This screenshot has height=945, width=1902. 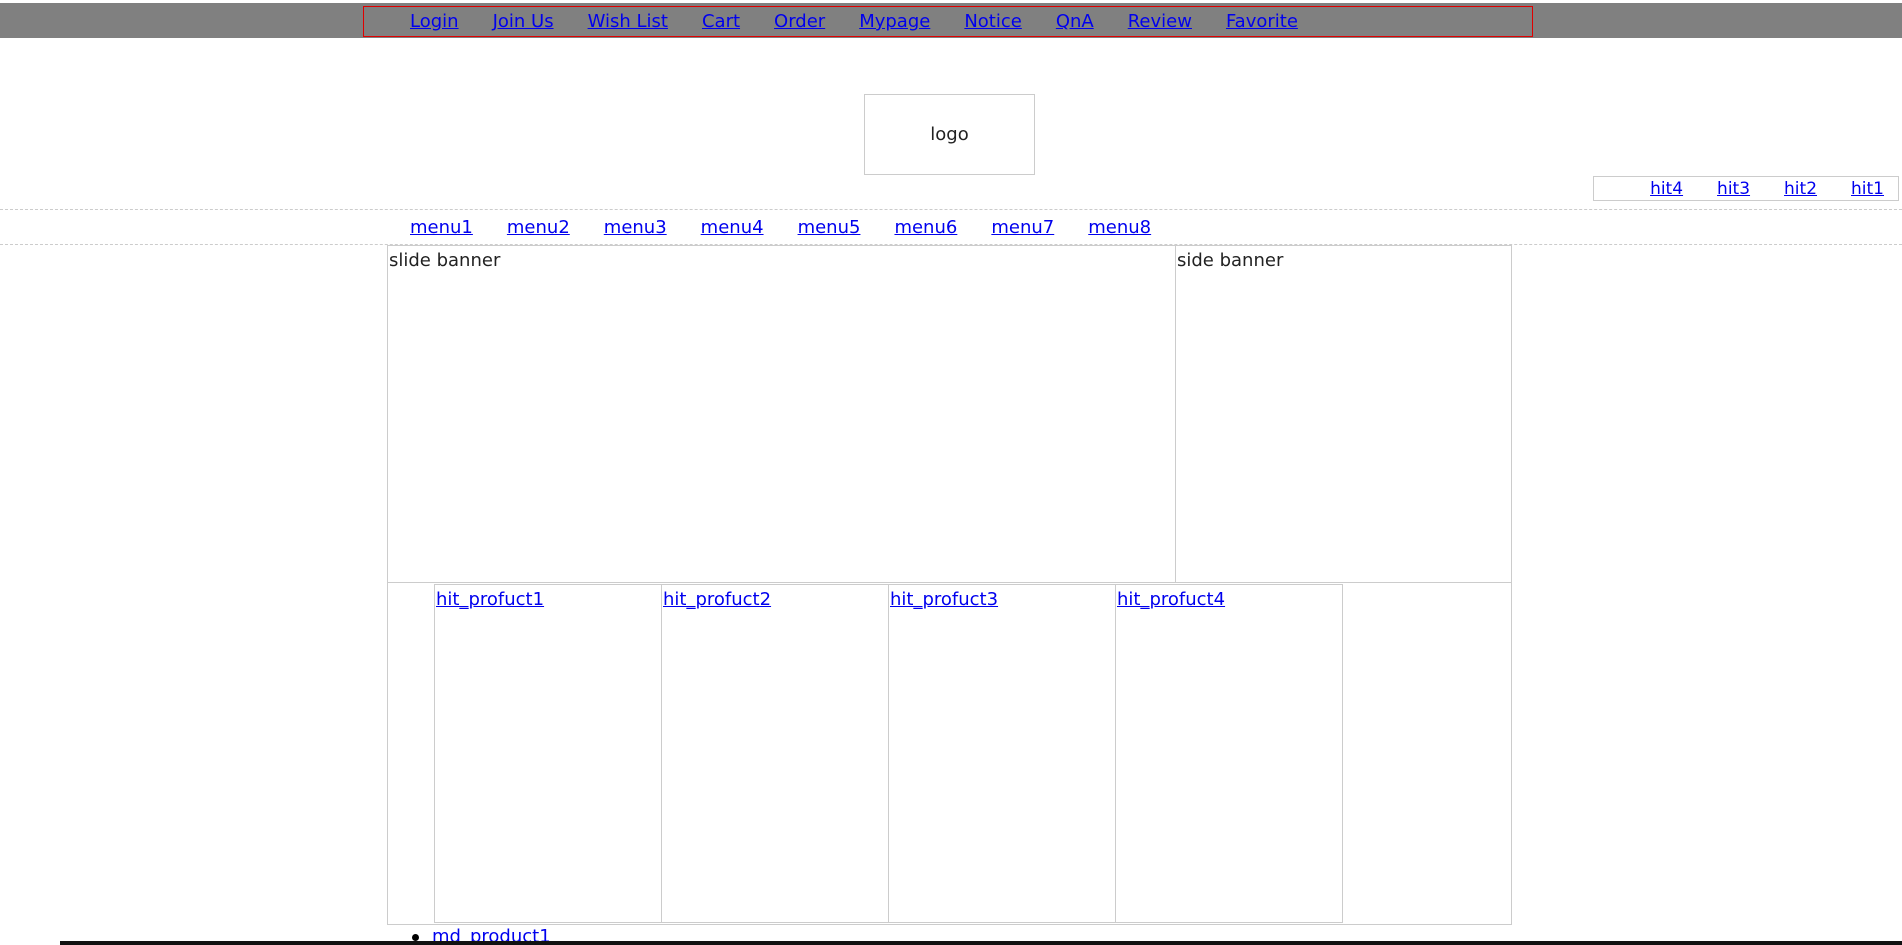 I want to click on qna-link: QnA, so click(x=1075, y=21).